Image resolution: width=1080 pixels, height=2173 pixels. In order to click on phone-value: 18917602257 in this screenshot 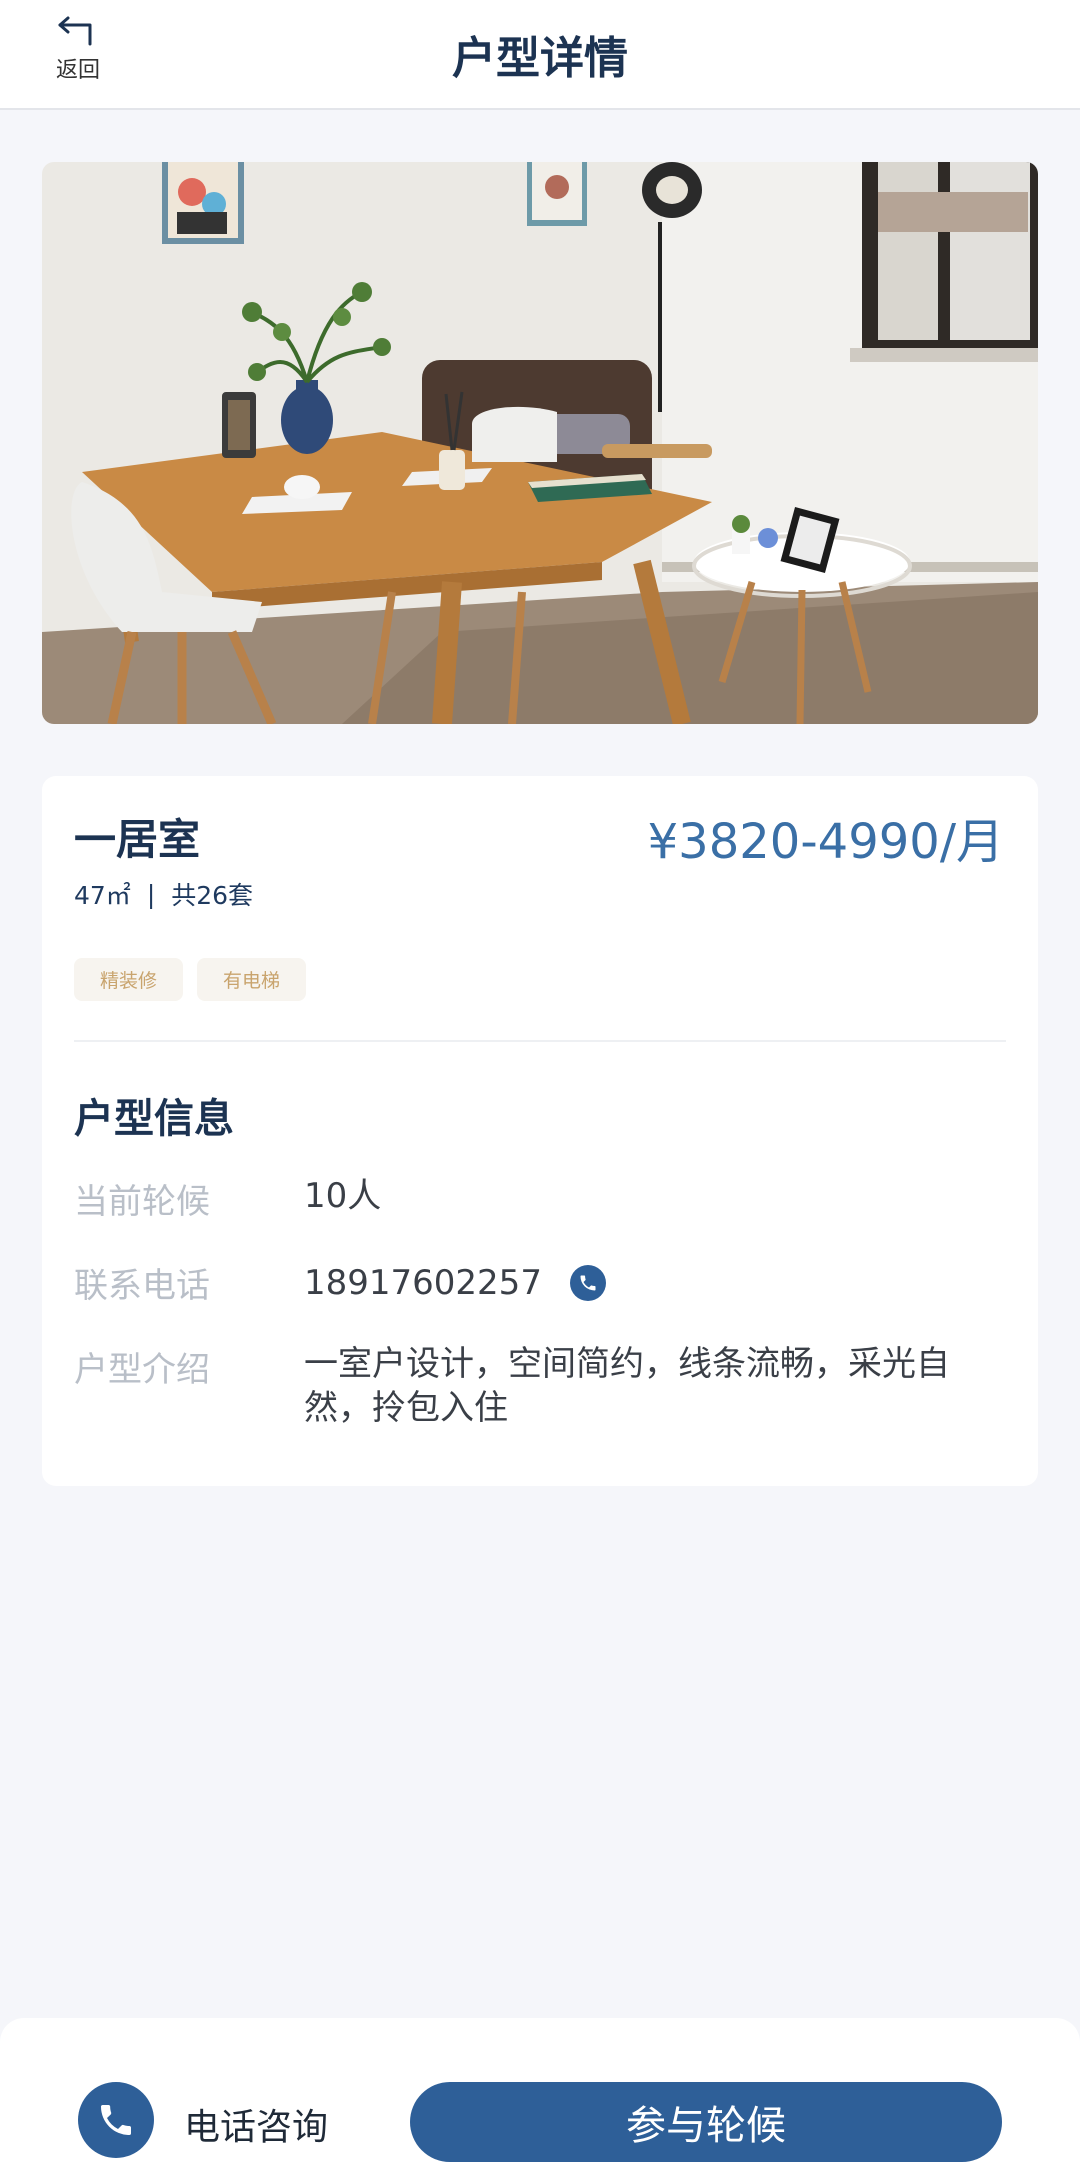, I will do `click(651, 1282)`.